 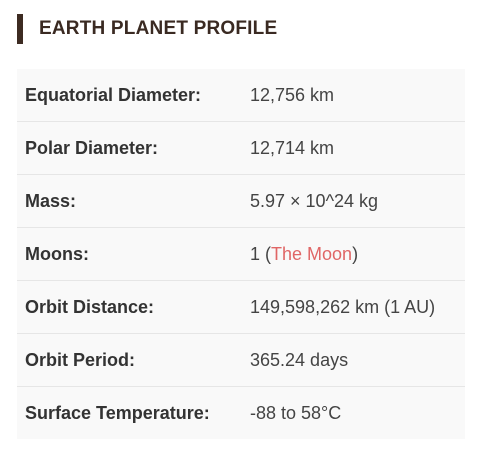 What do you see at coordinates (133, 95) in the screenshot?
I see `row-label: Equatorial Diameter:` at bounding box center [133, 95].